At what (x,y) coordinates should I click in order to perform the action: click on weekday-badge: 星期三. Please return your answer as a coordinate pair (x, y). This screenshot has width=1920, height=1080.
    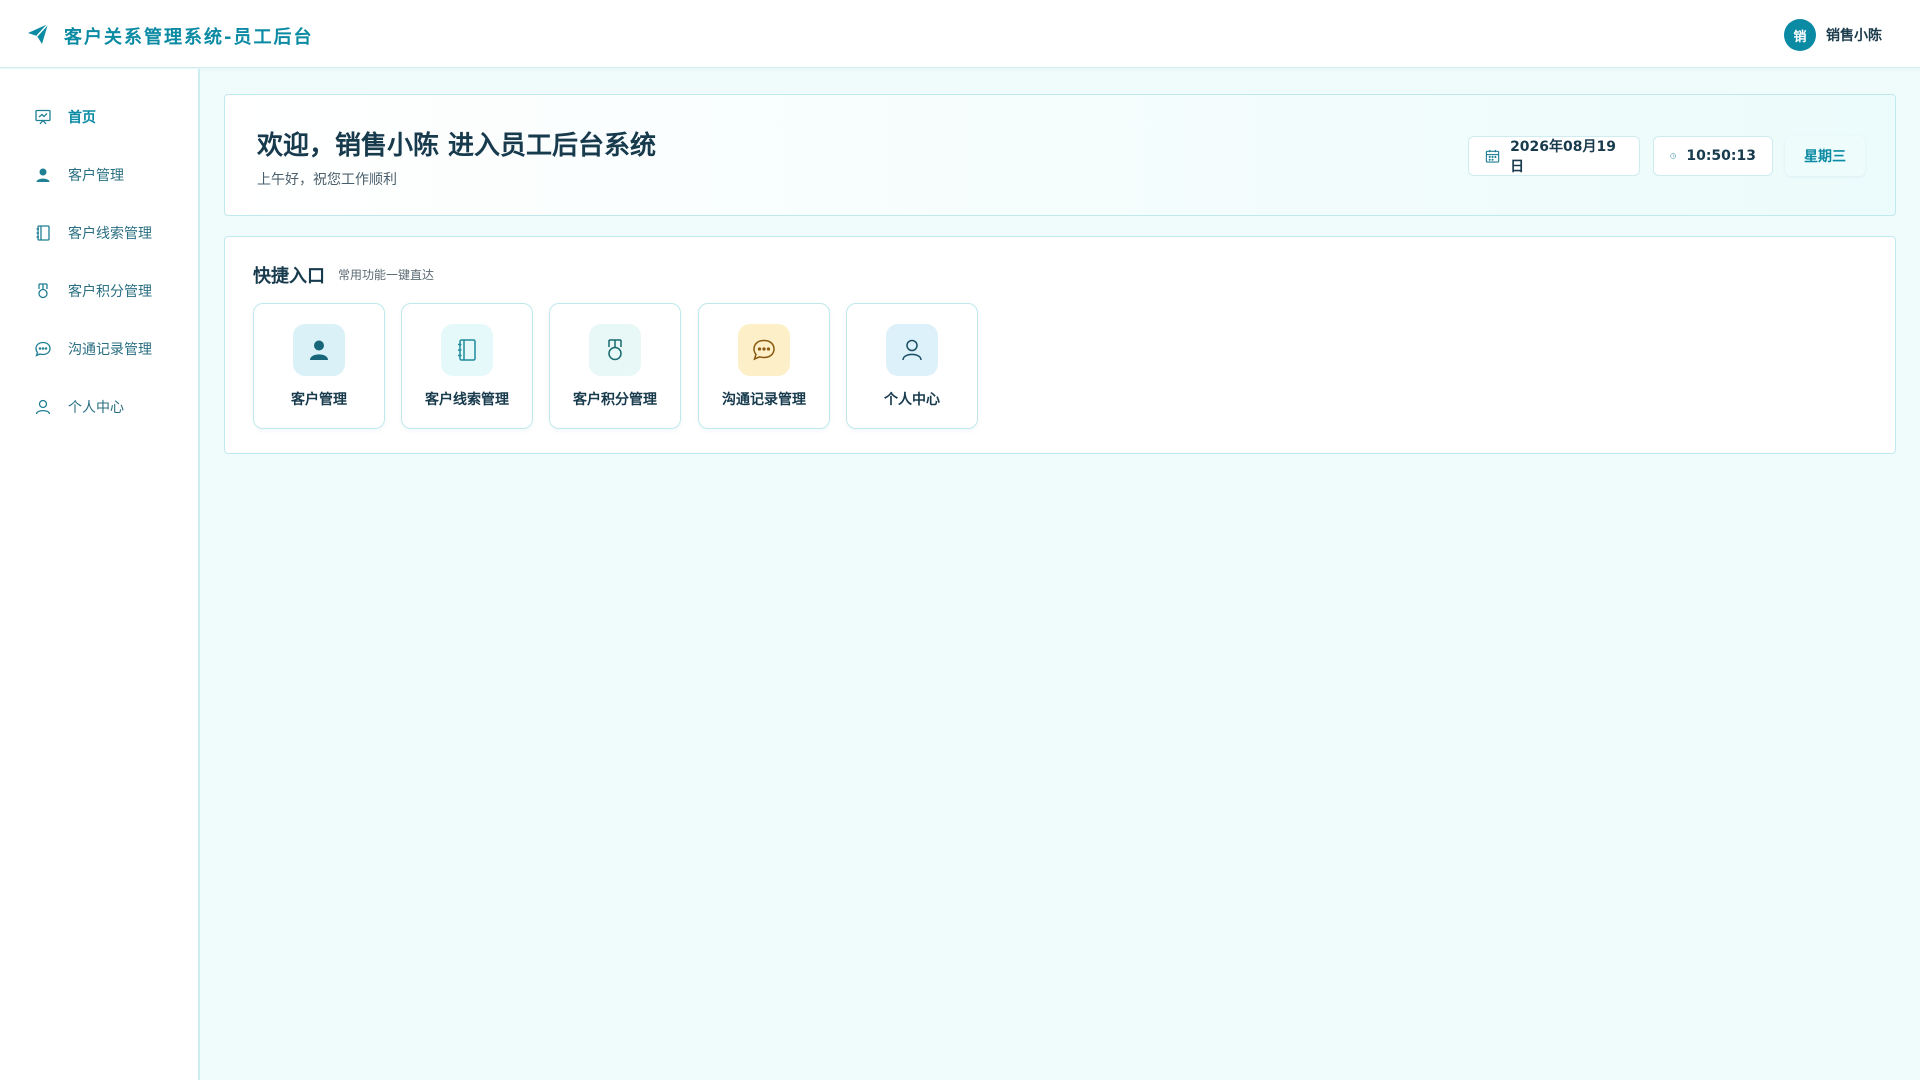
    Looking at the image, I should click on (1825, 156).